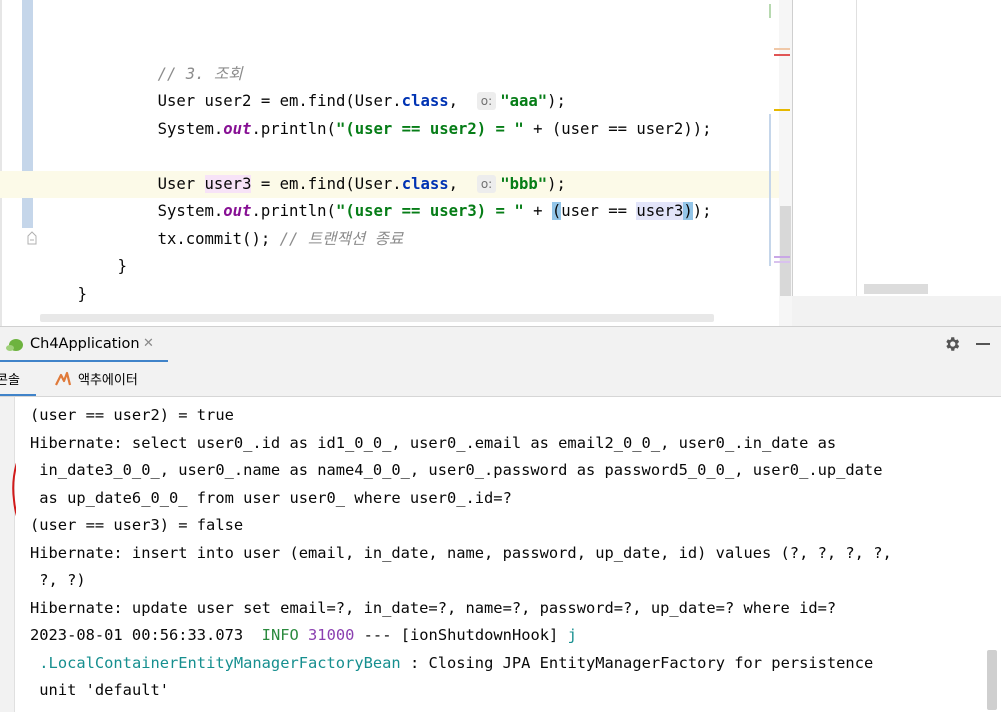  What do you see at coordinates (237, 129) in the screenshot?
I see `code-static-field: out` at bounding box center [237, 129].